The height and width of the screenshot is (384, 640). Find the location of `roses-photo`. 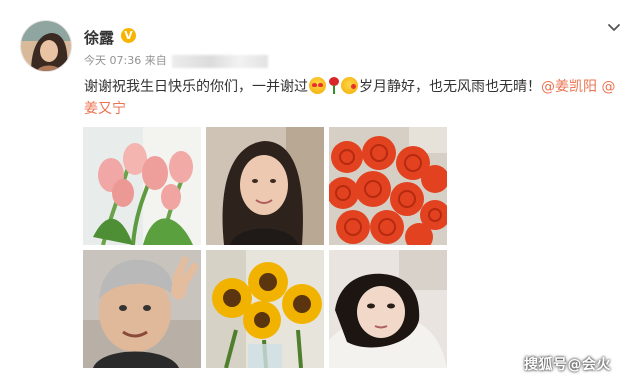

roses-photo is located at coordinates (388, 186).